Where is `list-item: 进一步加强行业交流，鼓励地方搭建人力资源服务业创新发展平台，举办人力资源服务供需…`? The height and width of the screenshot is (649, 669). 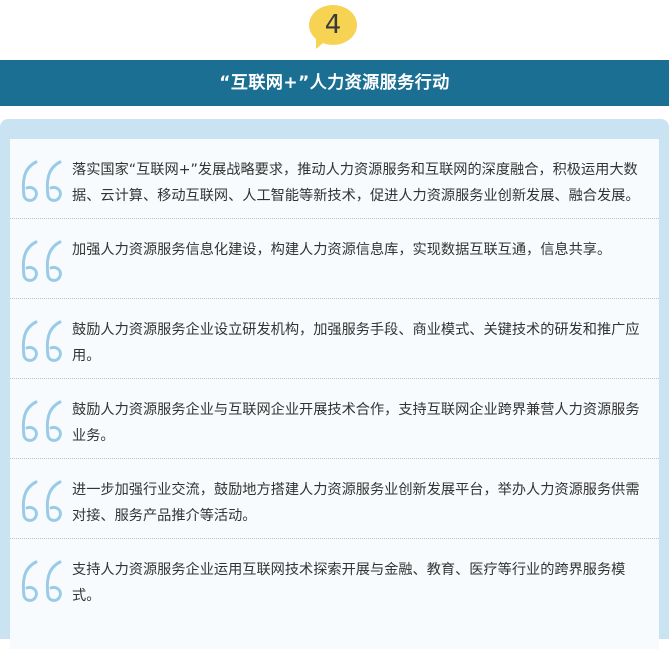
list-item: 进一步加强行业交流，鼓励地方搭建人力资源服务业创新发展平台，举办人力资源服务供需… is located at coordinates (334, 499).